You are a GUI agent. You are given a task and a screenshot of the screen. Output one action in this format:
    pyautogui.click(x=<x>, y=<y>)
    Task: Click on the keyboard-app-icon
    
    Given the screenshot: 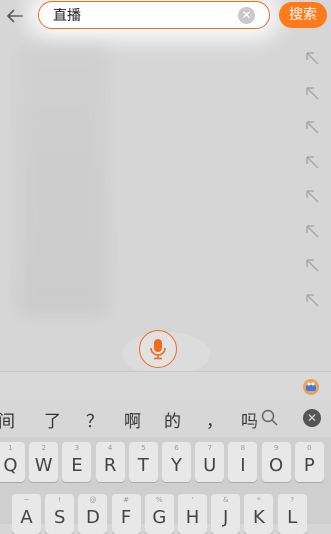 What is the action you would take?
    pyautogui.click(x=311, y=387)
    